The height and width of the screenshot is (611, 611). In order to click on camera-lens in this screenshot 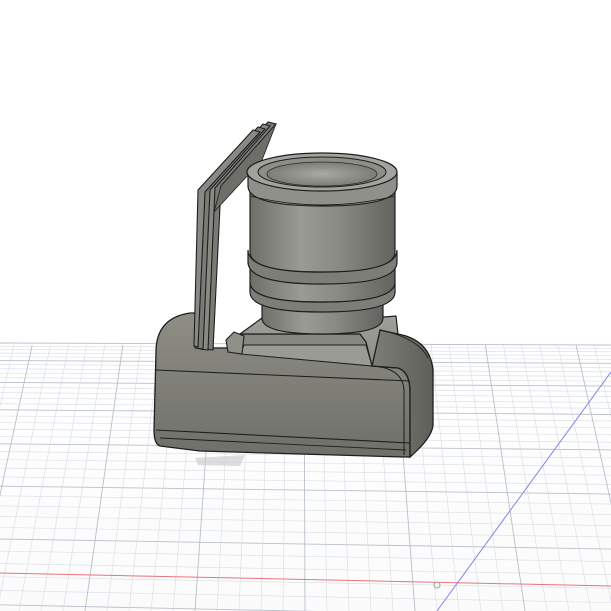, I will do `click(322, 243)`.